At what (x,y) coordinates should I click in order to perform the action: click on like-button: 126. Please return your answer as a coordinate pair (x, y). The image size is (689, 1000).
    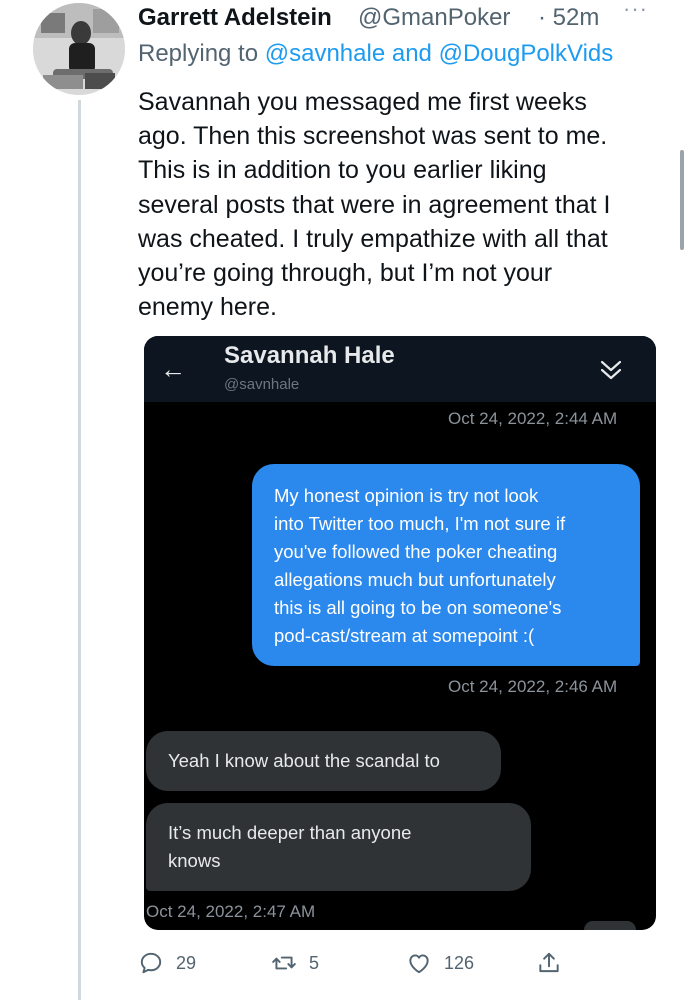
    Looking at the image, I should click on (440, 963).